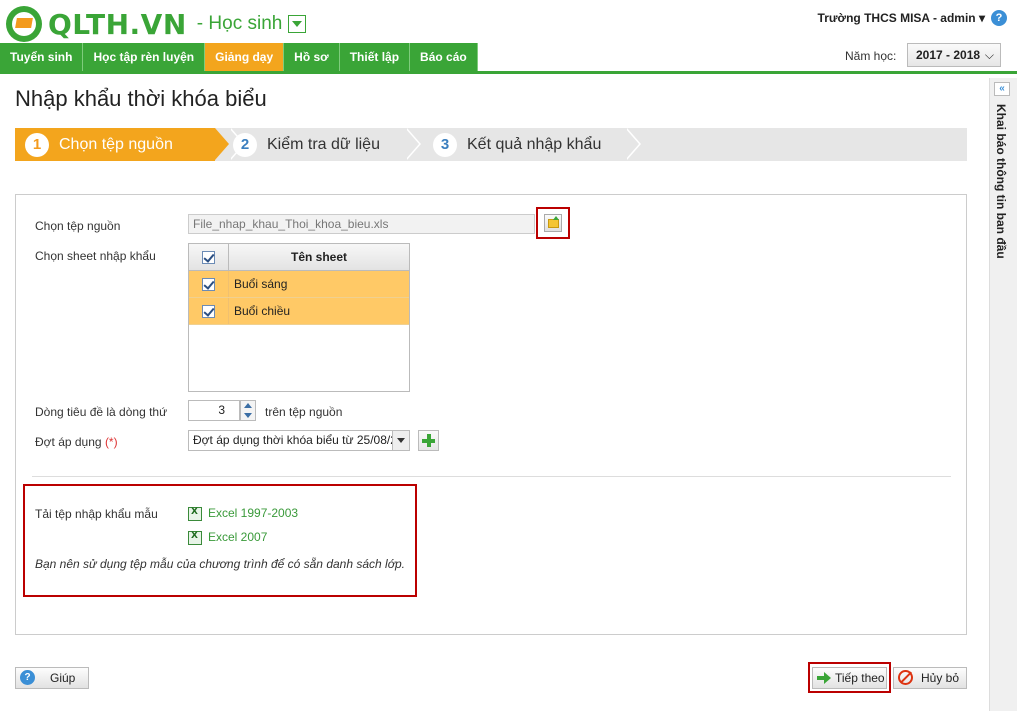  I want to click on side-panel-title: Khai báo thông tin ban đầu, so click(1001, 181).